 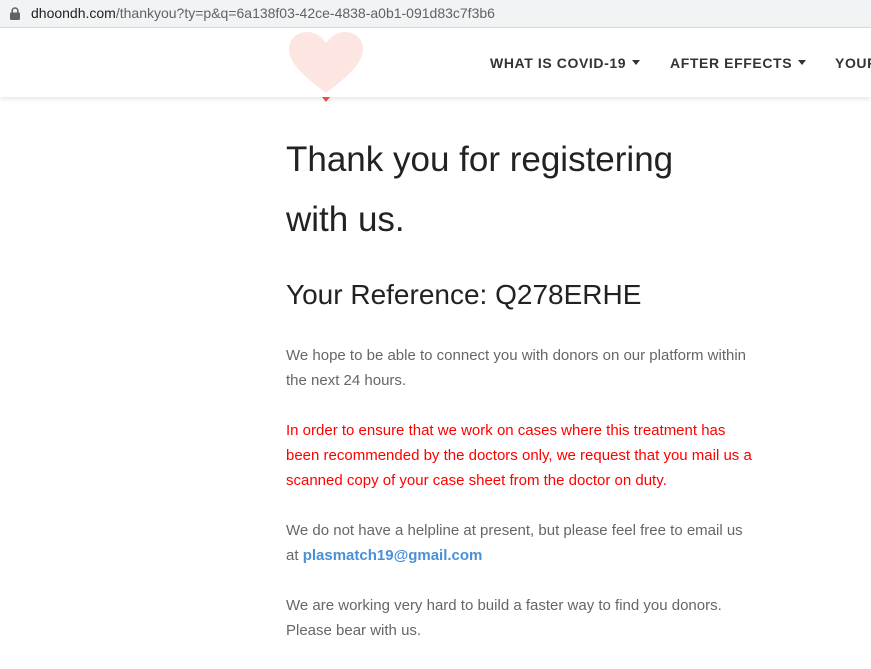 I want to click on reference-heading: Your Reference: Q278ERHE, so click(x=464, y=294).